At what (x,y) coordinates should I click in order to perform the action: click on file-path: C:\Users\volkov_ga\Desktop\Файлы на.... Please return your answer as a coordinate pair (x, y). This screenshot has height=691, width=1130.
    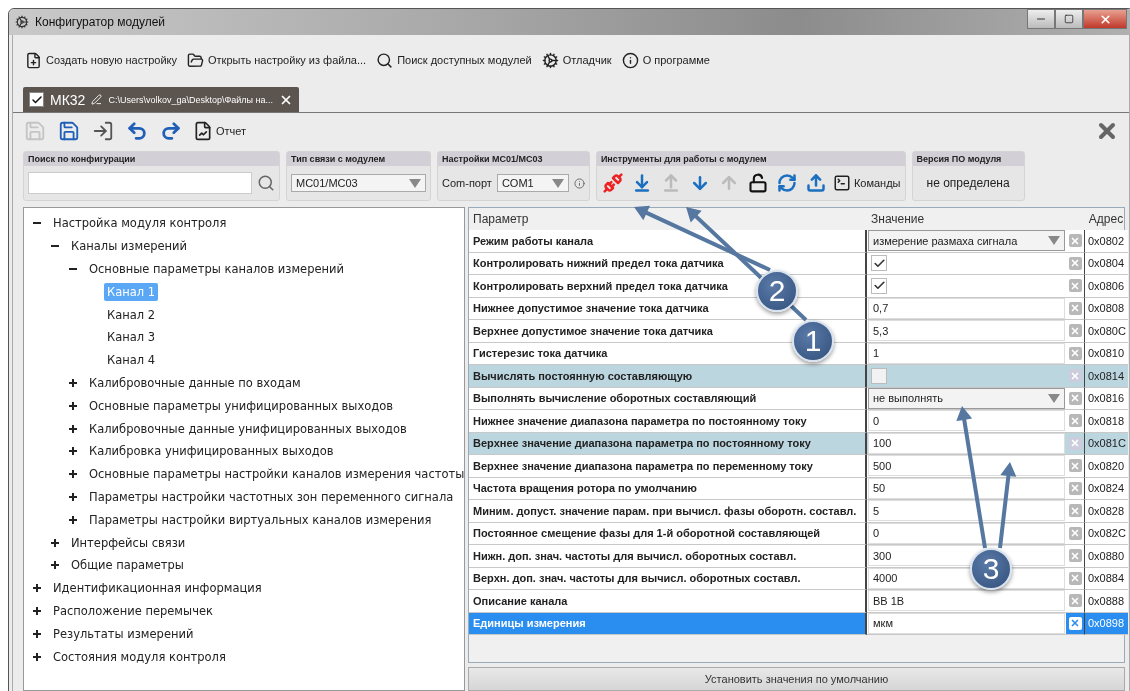
    Looking at the image, I should click on (190, 99).